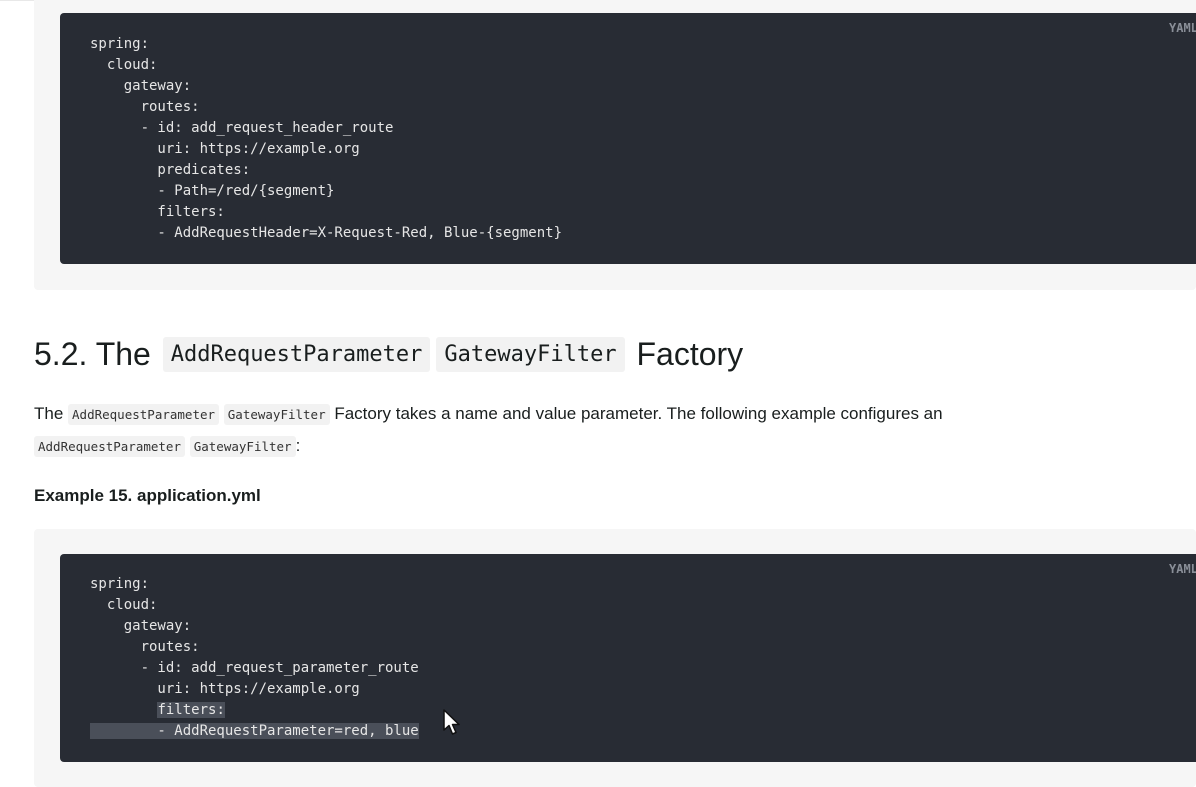 This screenshot has width=1196, height=787. What do you see at coordinates (690, 354) in the screenshot?
I see `heading-suffix: Factory` at bounding box center [690, 354].